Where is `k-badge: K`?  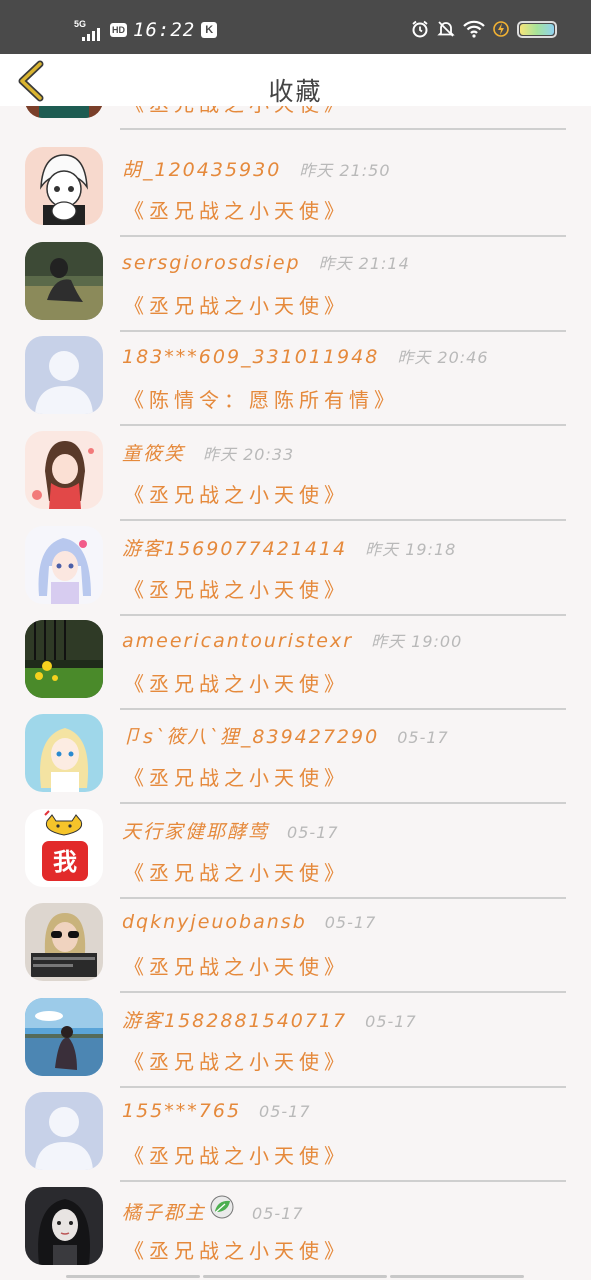 k-badge: K is located at coordinates (209, 30).